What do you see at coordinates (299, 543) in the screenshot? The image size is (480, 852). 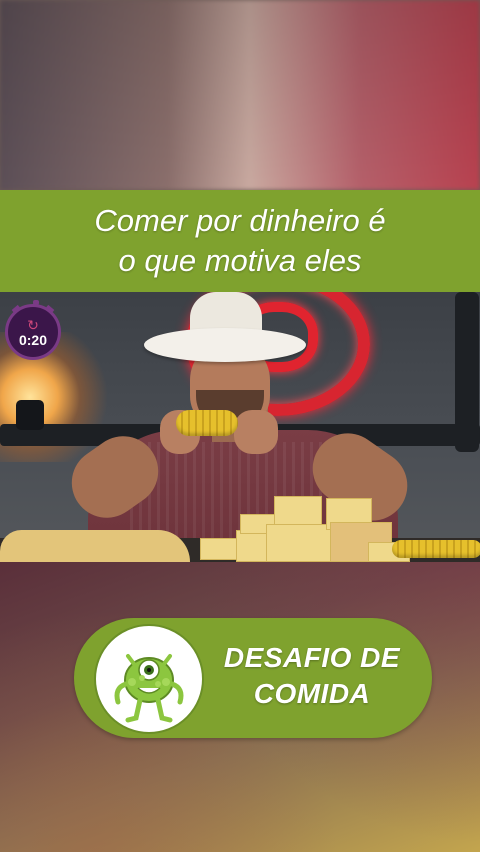 I see `cheese-block` at bounding box center [299, 543].